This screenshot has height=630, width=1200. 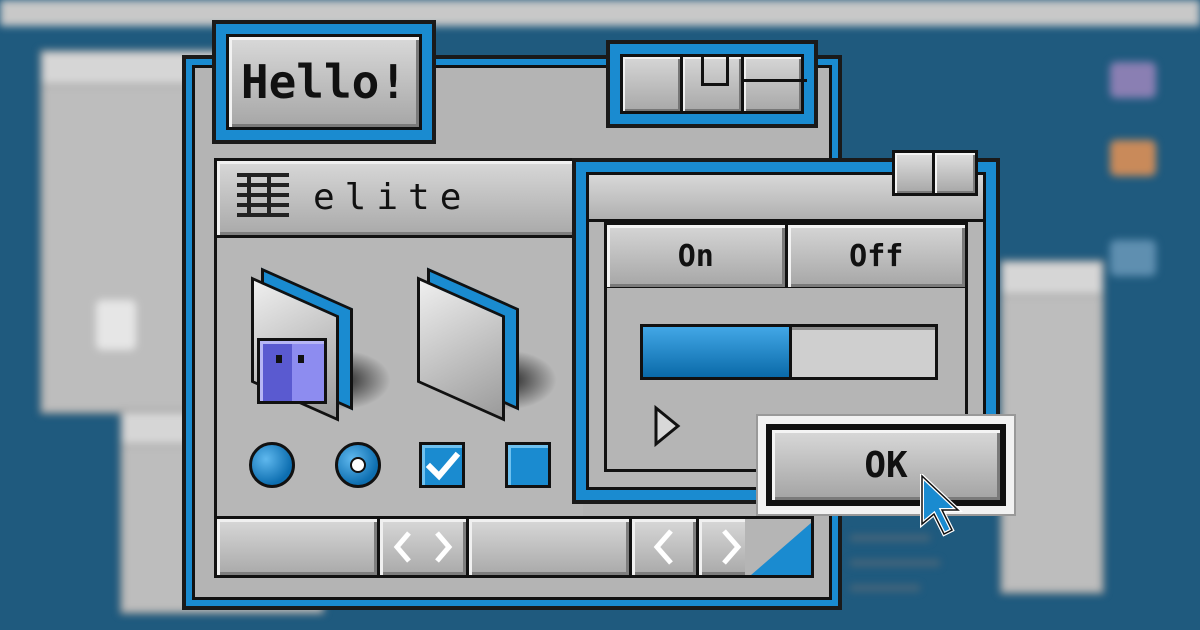 What do you see at coordinates (717, 352) in the screenshot?
I see `progress-fill` at bounding box center [717, 352].